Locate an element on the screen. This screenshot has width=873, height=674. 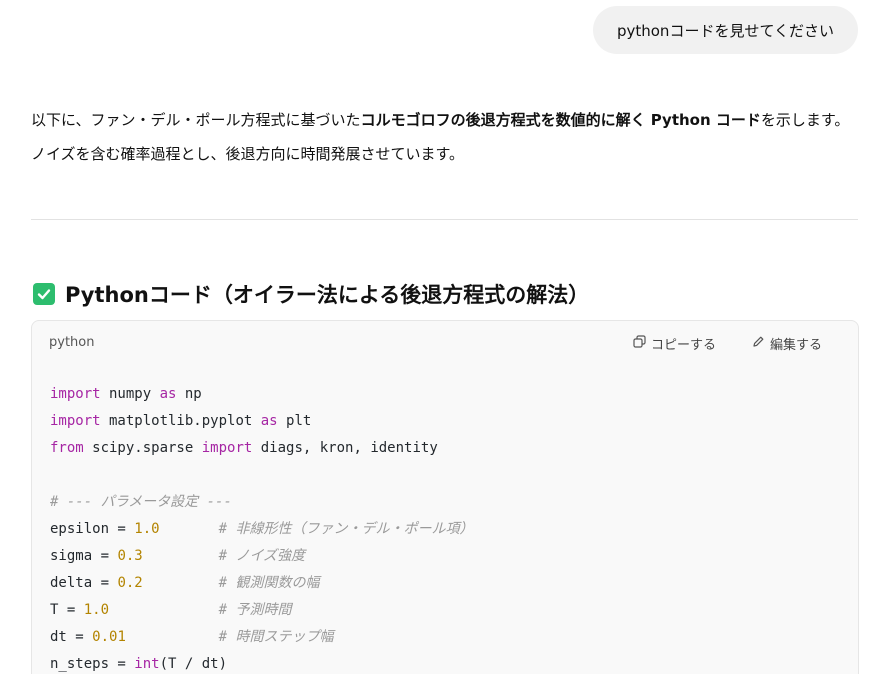
code-token: sigma = is located at coordinates (84, 556).